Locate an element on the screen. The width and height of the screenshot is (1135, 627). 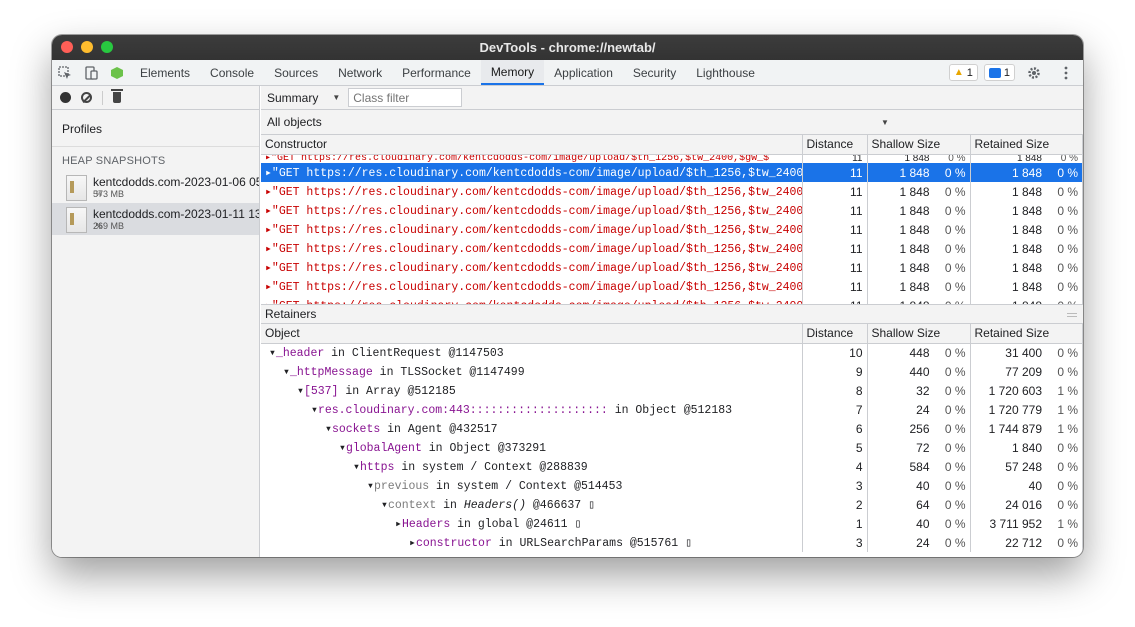
objects-select: All objects ▼ is located at coordinates (672, 122).